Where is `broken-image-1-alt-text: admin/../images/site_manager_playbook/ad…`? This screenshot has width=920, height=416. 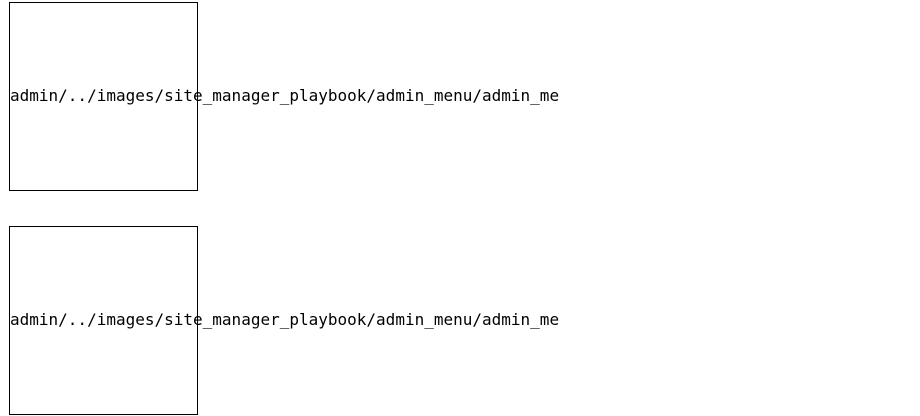
broken-image-1-alt-text: admin/../images/site_manager_playbook/ad… is located at coordinates (285, 95).